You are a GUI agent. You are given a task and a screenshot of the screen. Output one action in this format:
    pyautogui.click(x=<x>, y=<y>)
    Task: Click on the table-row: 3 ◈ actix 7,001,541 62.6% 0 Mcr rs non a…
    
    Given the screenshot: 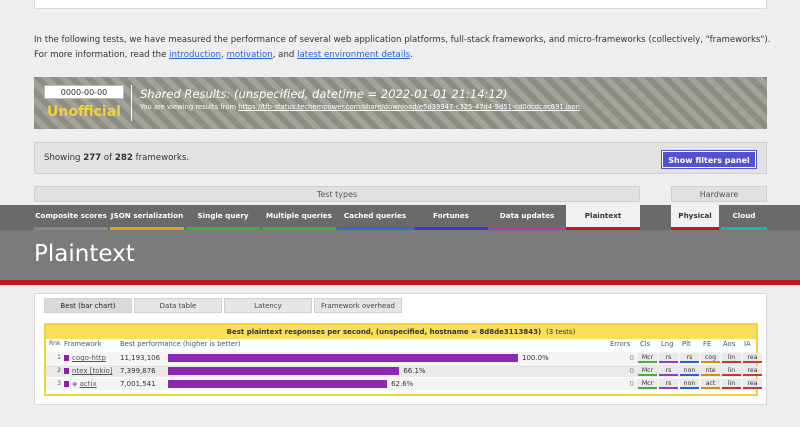 What is the action you would take?
    pyautogui.click(x=404, y=384)
    